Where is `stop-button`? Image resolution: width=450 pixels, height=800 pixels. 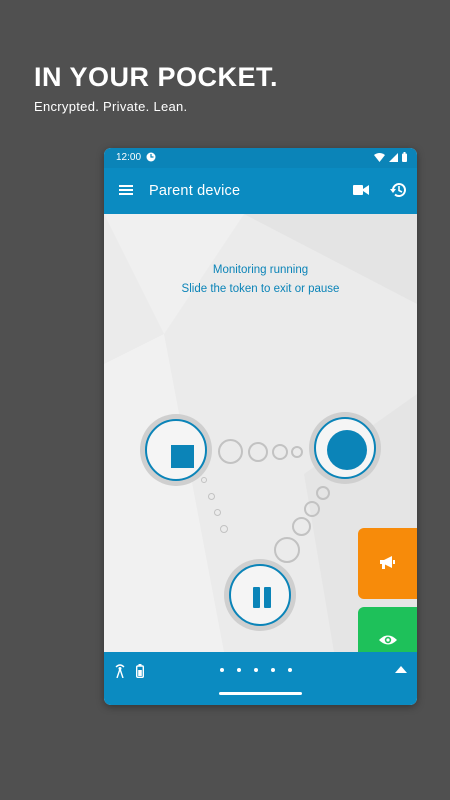
stop-button is located at coordinates (176, 450).